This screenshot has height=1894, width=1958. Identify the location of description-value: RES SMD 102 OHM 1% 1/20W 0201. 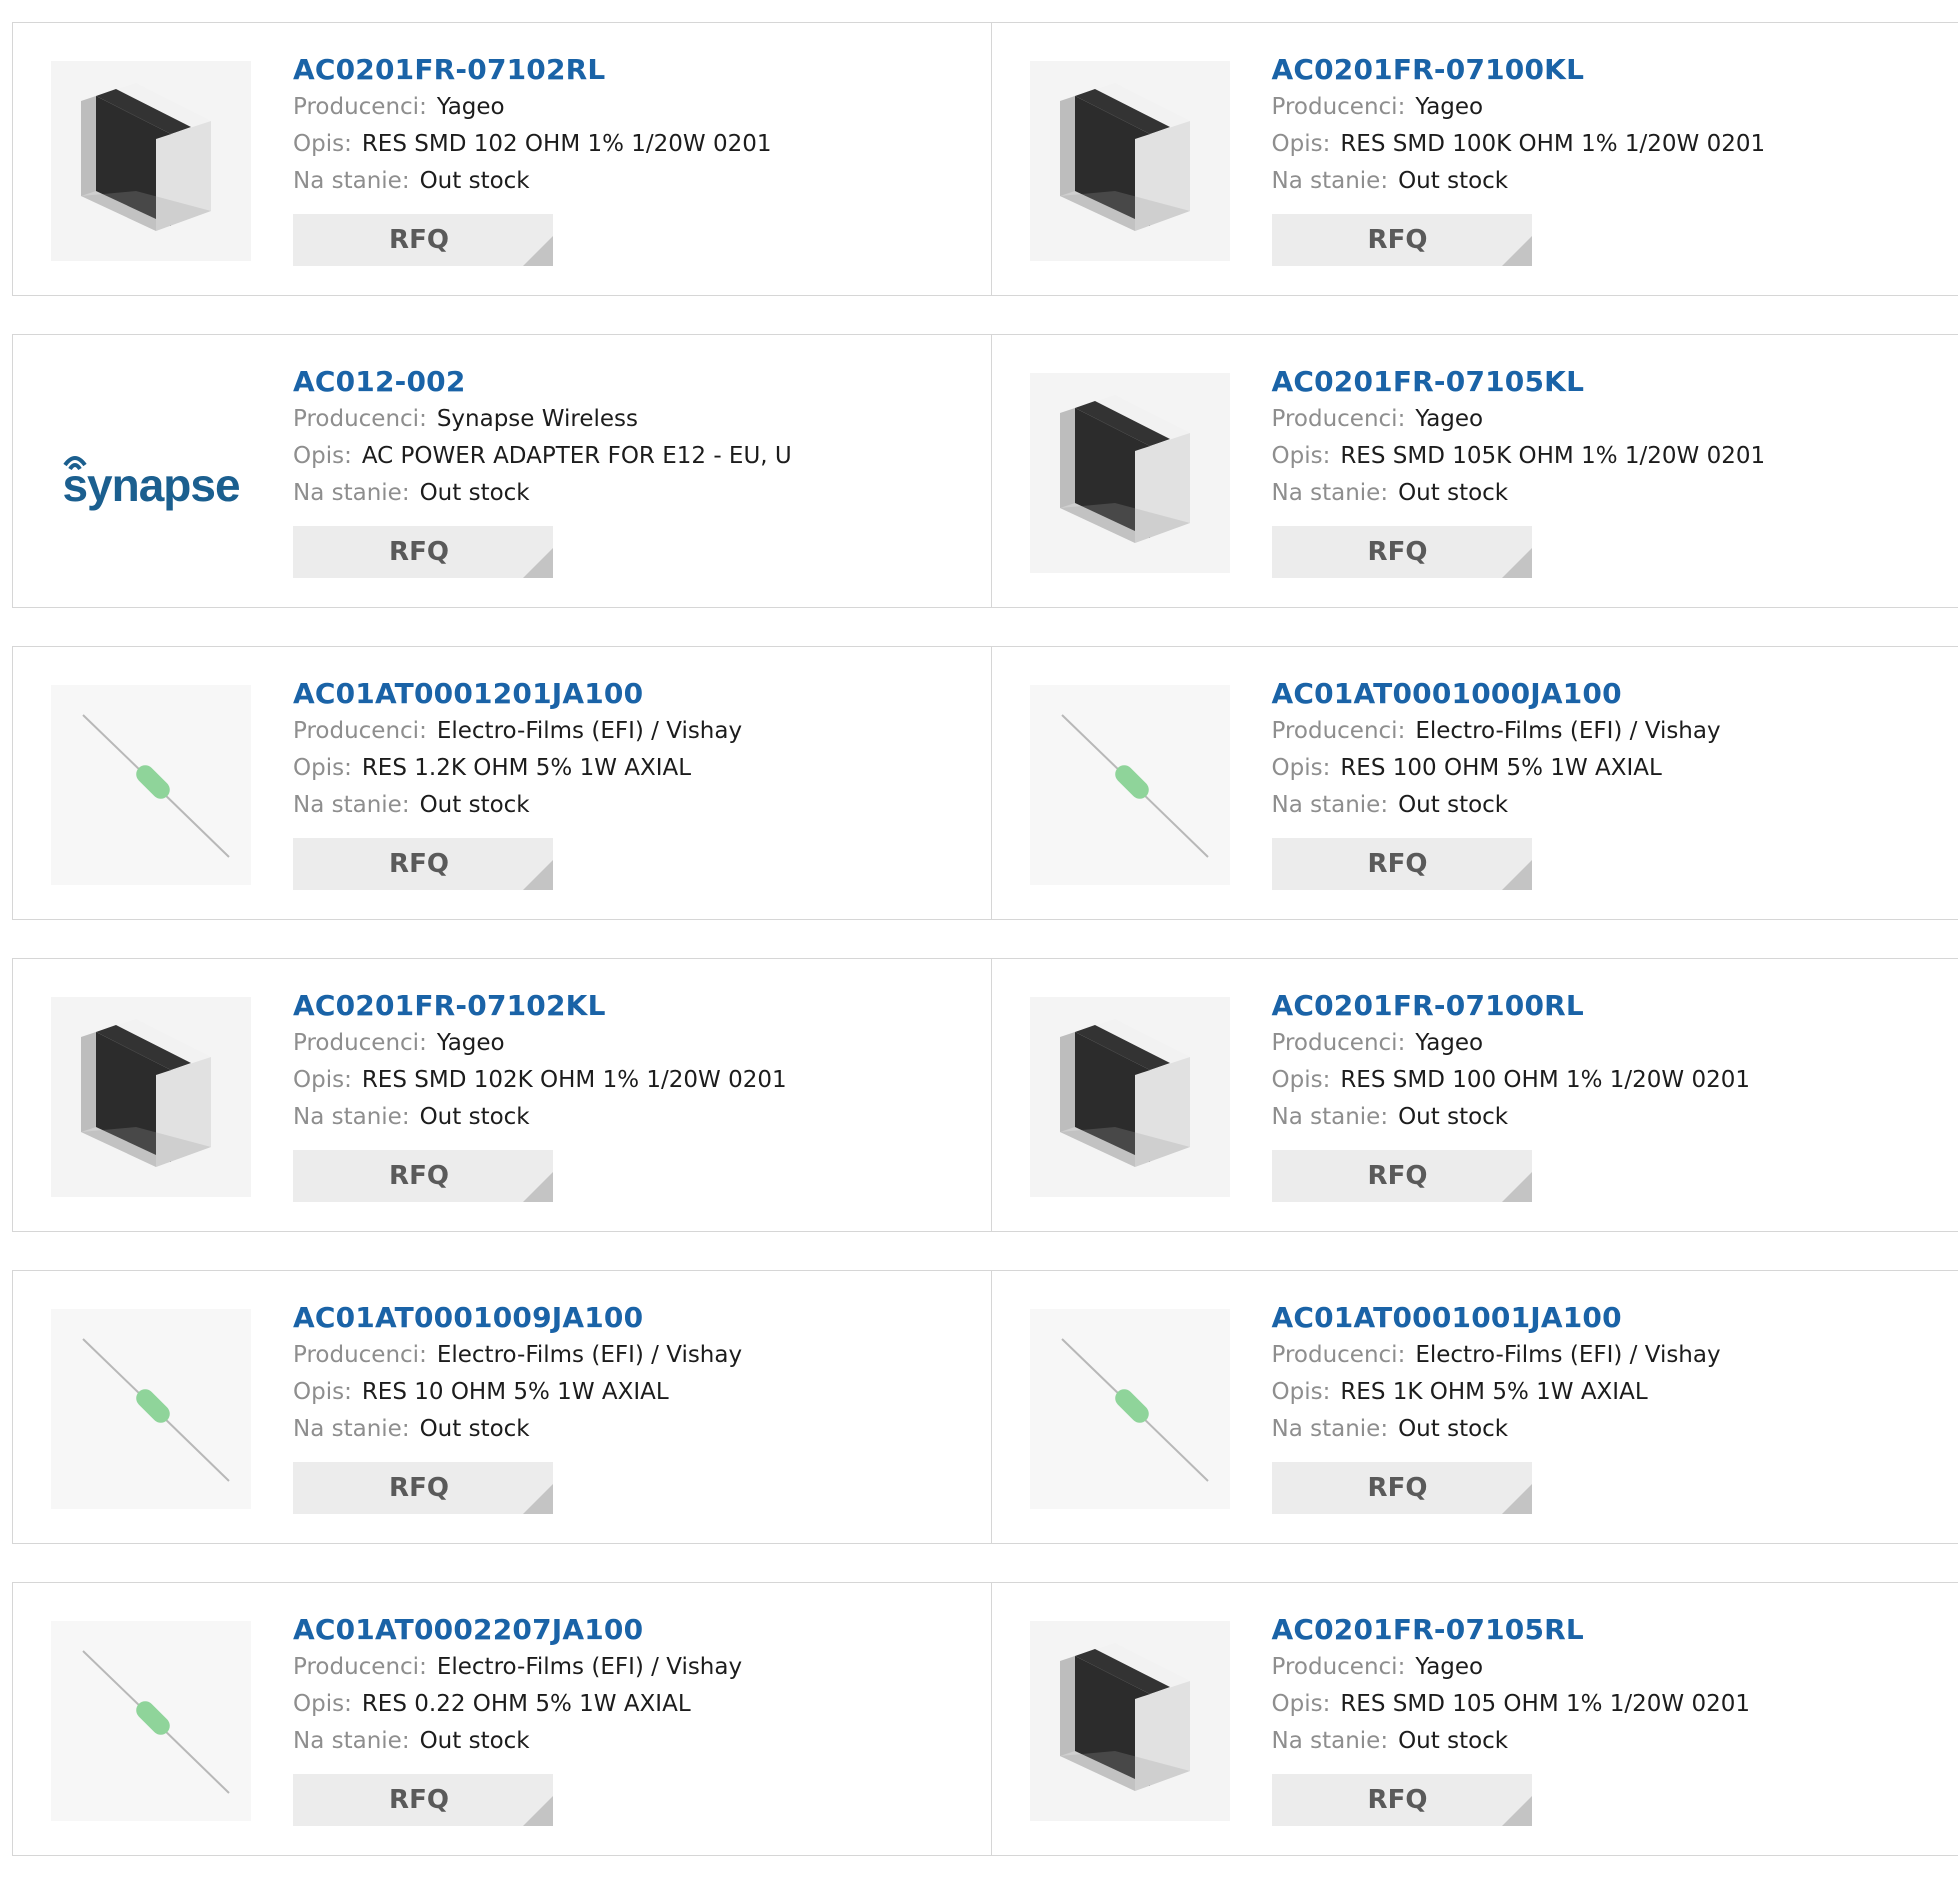
(567, 144).